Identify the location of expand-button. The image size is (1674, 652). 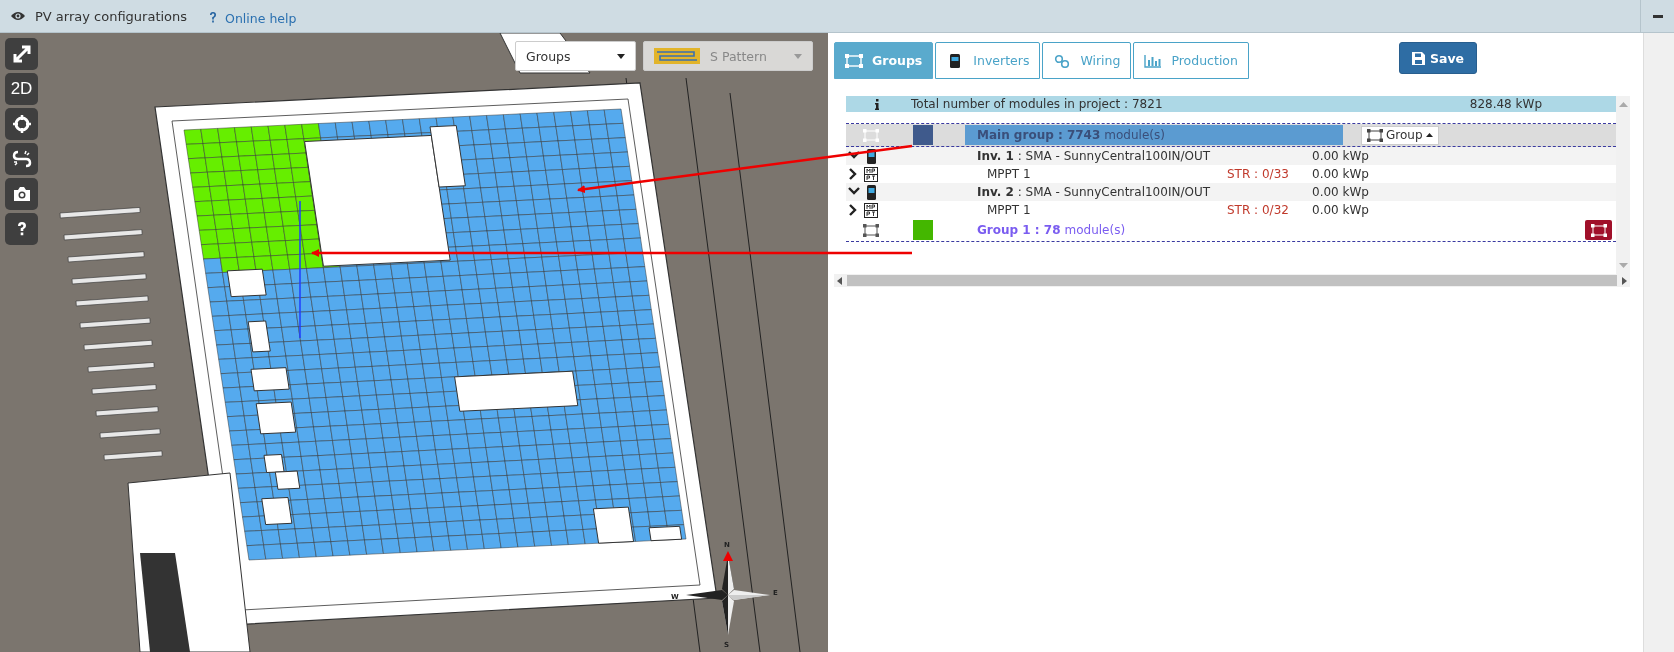
(21, 54).